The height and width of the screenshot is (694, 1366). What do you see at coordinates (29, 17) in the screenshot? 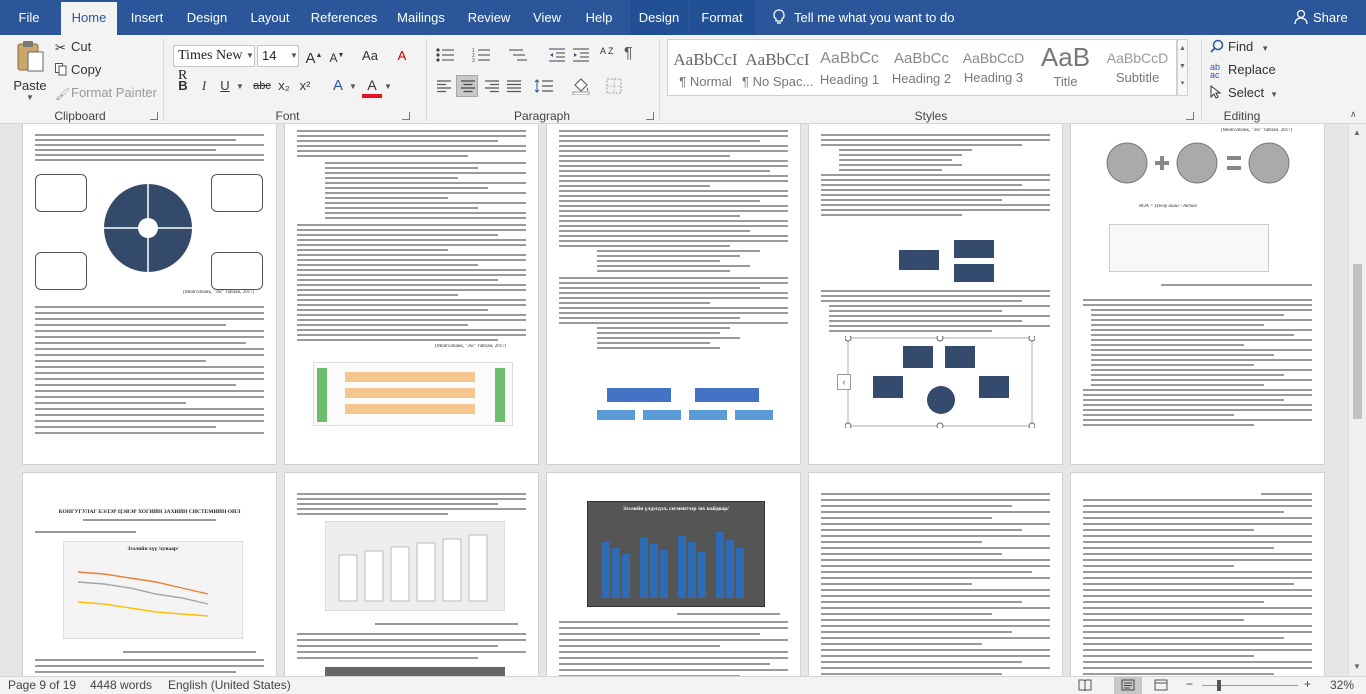
I see `tab-file: File` at bounding box center [29, 17].